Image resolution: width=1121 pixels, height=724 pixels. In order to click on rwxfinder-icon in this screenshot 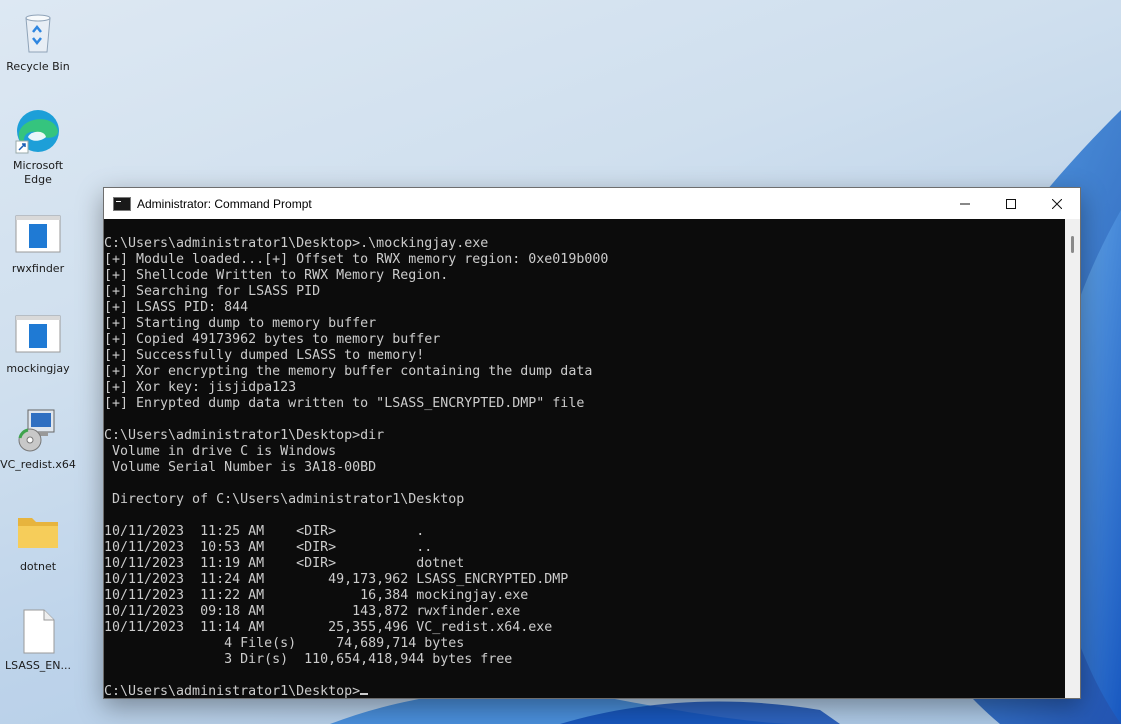, I will do `click(38, 234)`.